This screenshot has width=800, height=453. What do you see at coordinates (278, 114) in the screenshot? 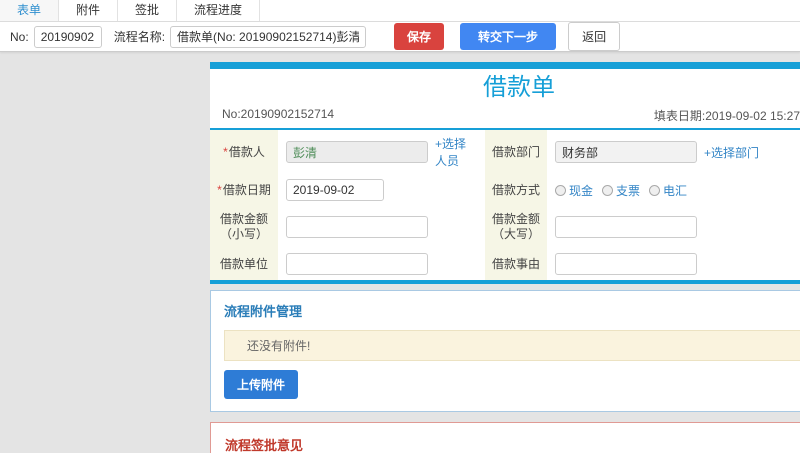
I see `form-no-text: No:20190902152714` at bounding box center [278, 114].